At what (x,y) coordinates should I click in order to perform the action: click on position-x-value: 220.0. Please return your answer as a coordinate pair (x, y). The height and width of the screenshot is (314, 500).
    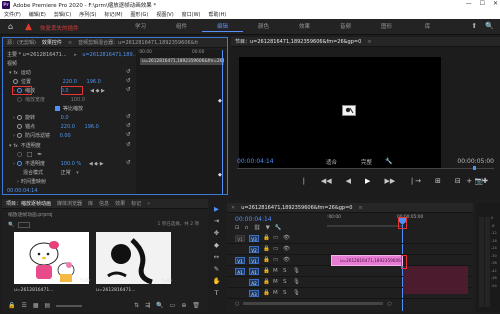
    Looking at the image, I should click on (70, 82).